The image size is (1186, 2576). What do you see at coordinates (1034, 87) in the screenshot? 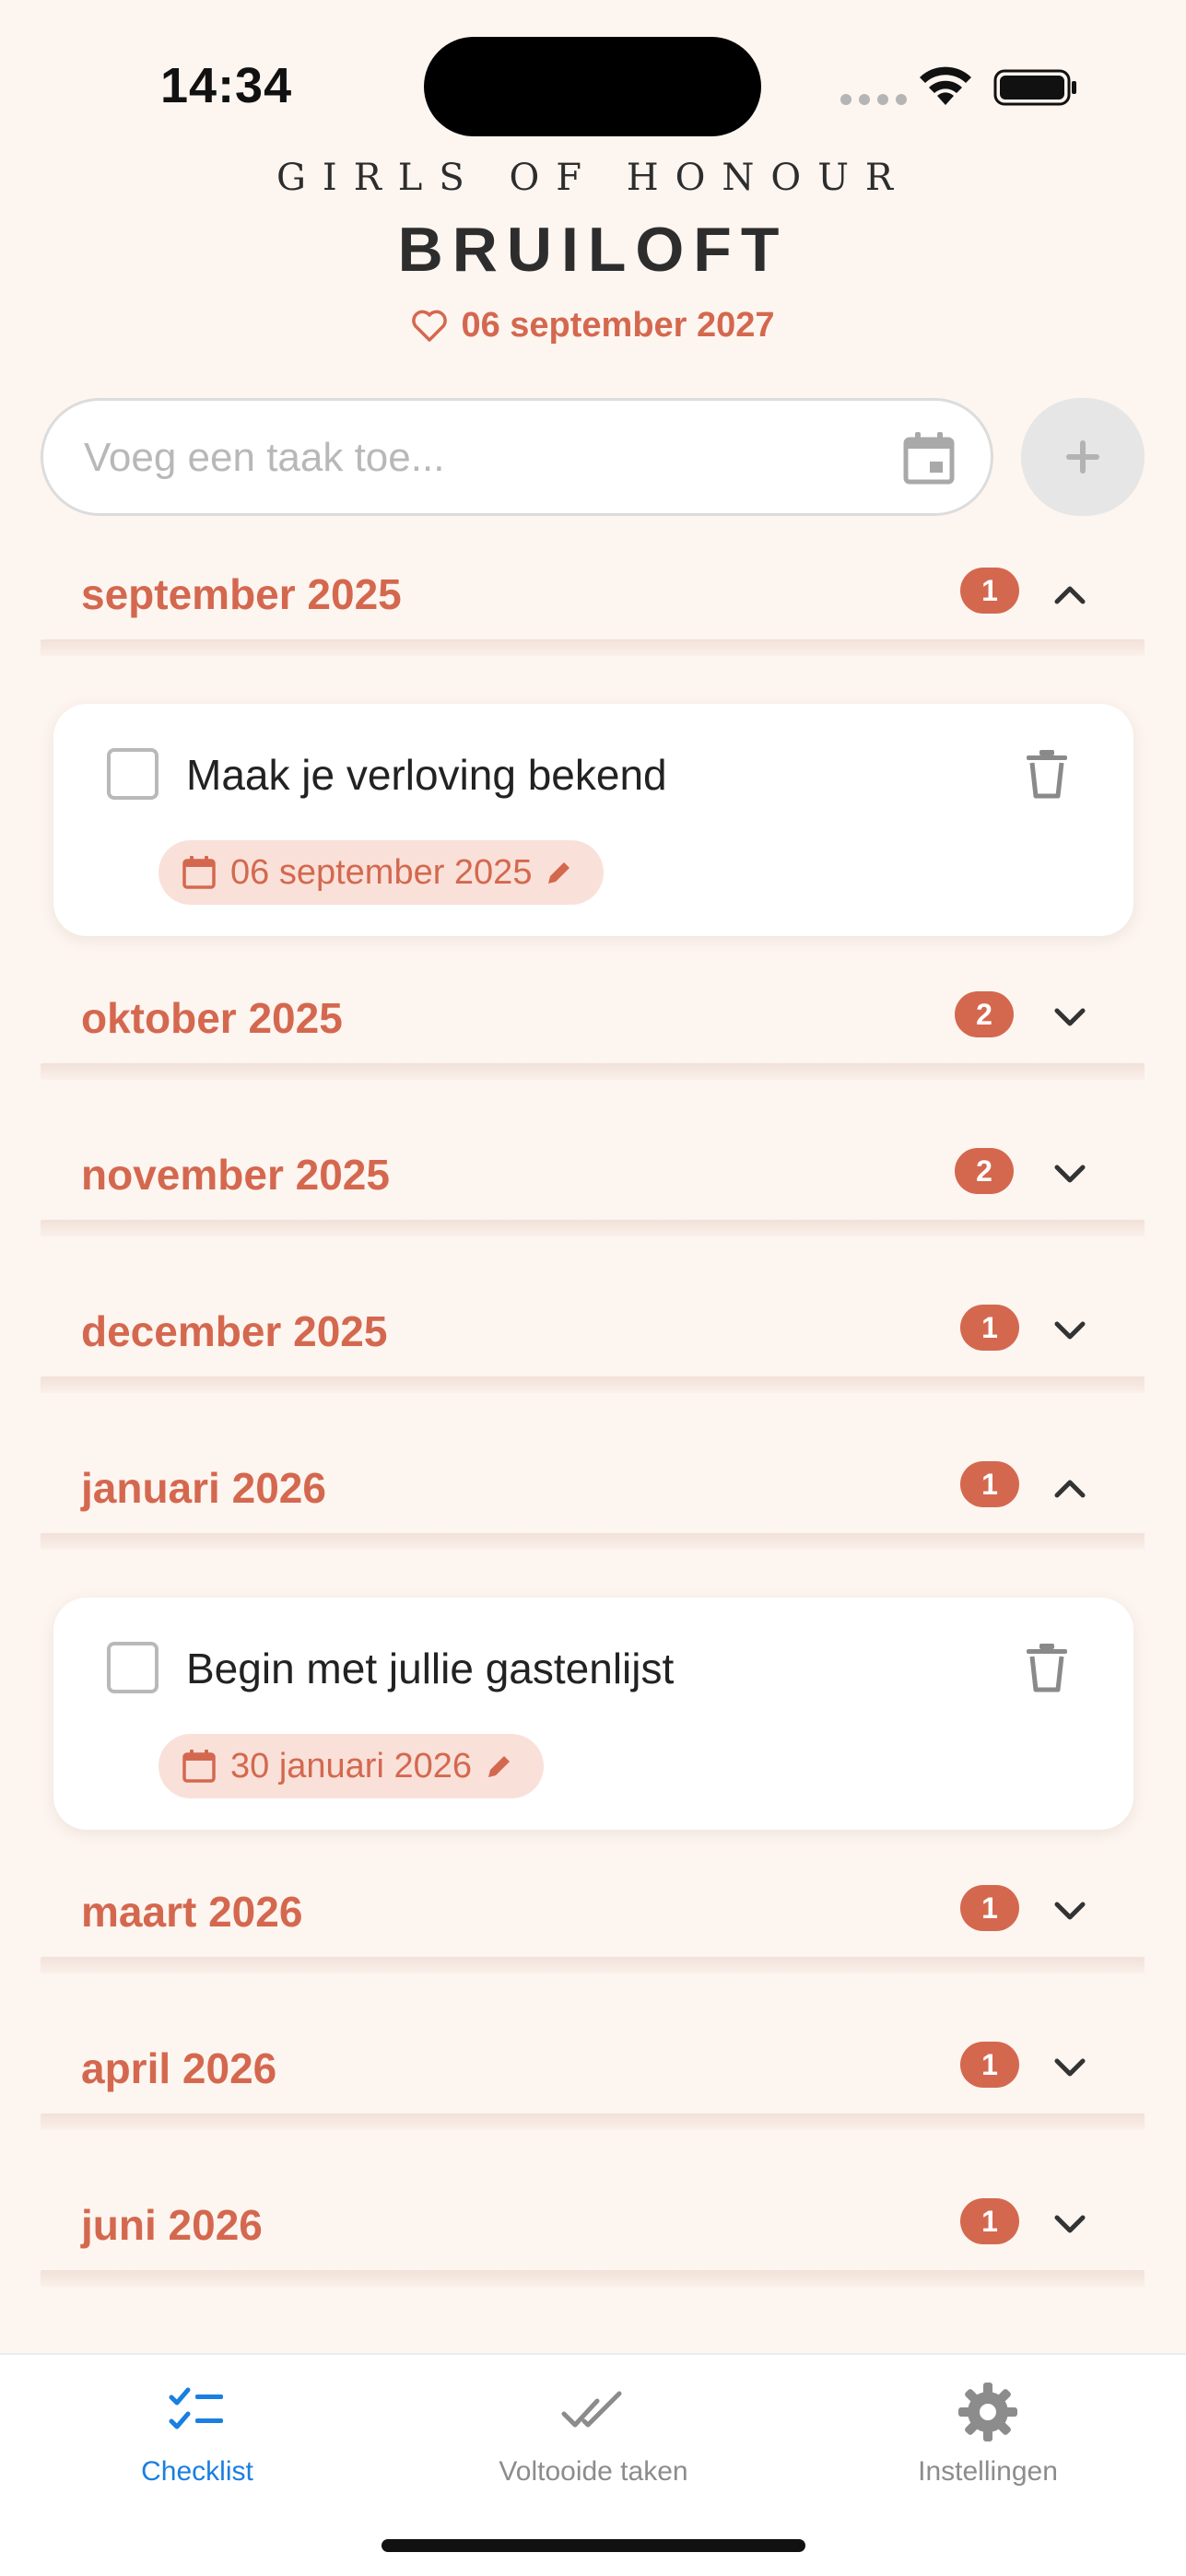
I see `battery-icon` at bounding box center [1034, 87].